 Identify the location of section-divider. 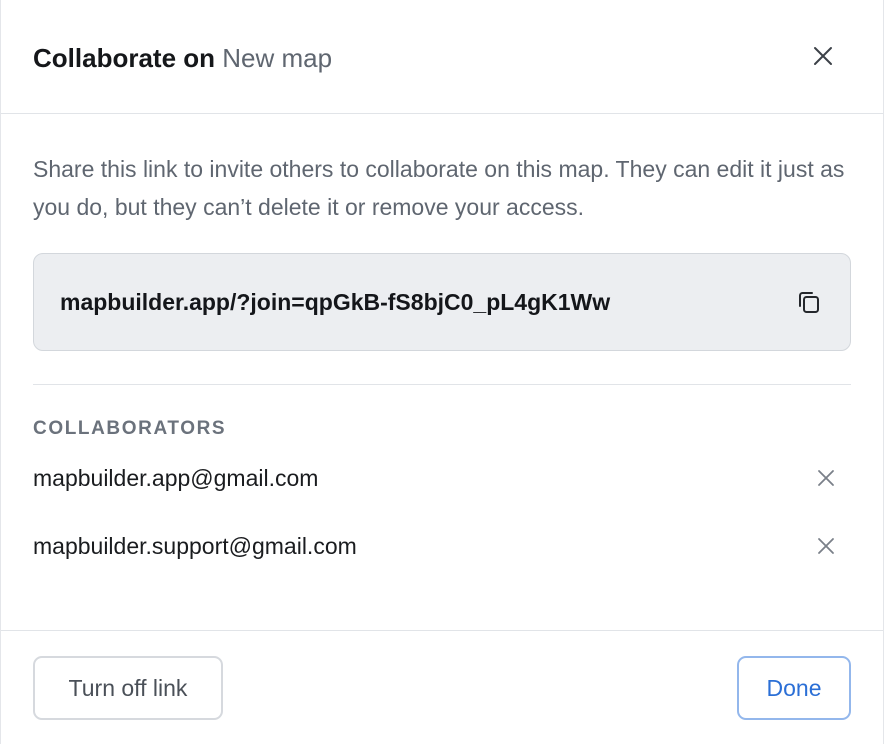
(442, 384).